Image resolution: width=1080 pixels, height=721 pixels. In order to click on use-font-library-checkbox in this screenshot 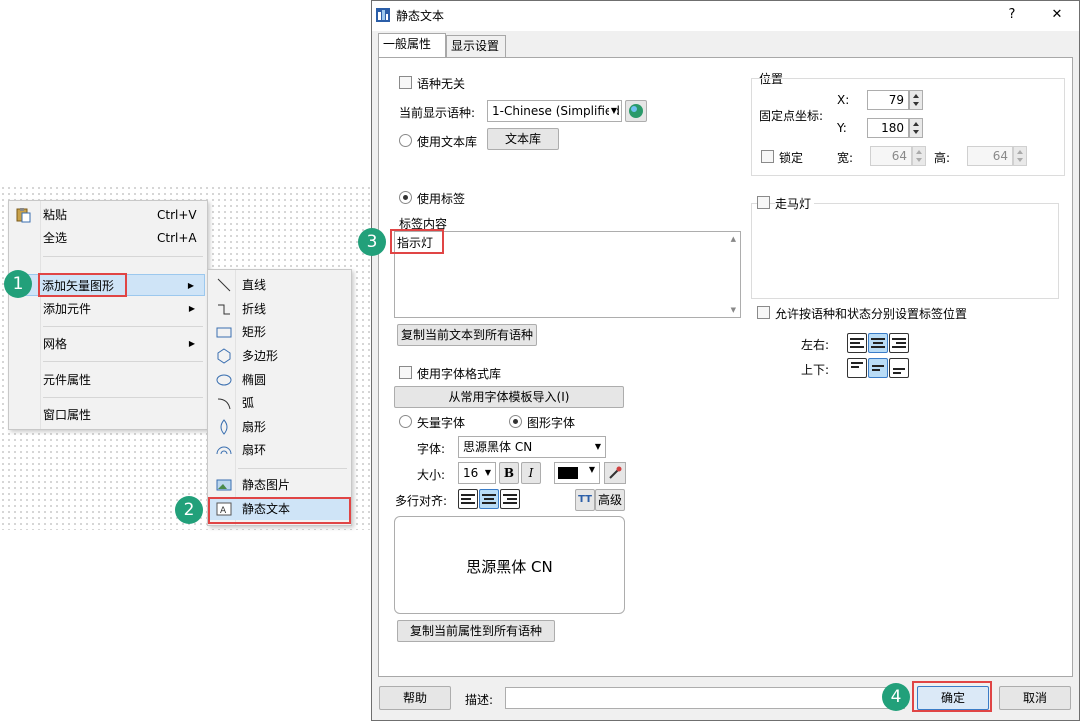, I will do `click(405, 372)`.